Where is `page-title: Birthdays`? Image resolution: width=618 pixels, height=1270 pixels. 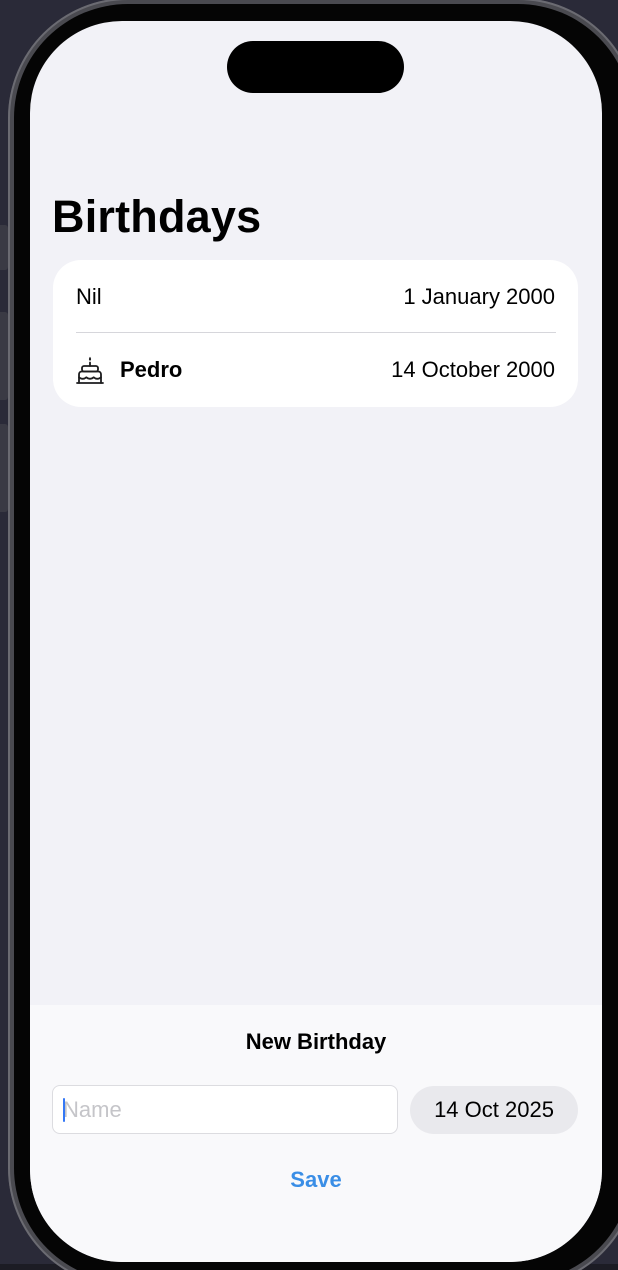
page-title: Birthdays is located at coordinates (157, 216).